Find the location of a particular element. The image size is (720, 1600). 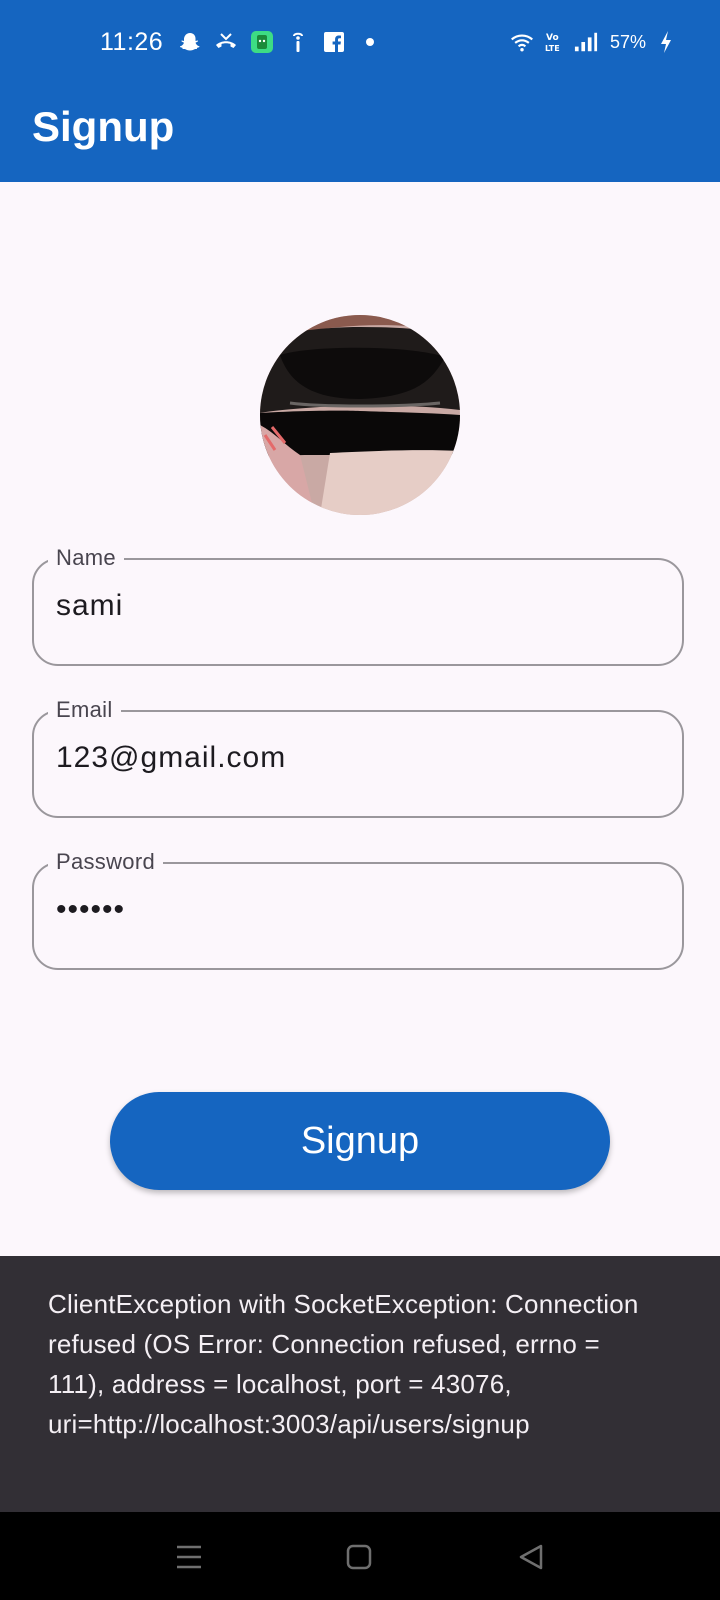

missed-call-icon is located at coordinates (226, 42).